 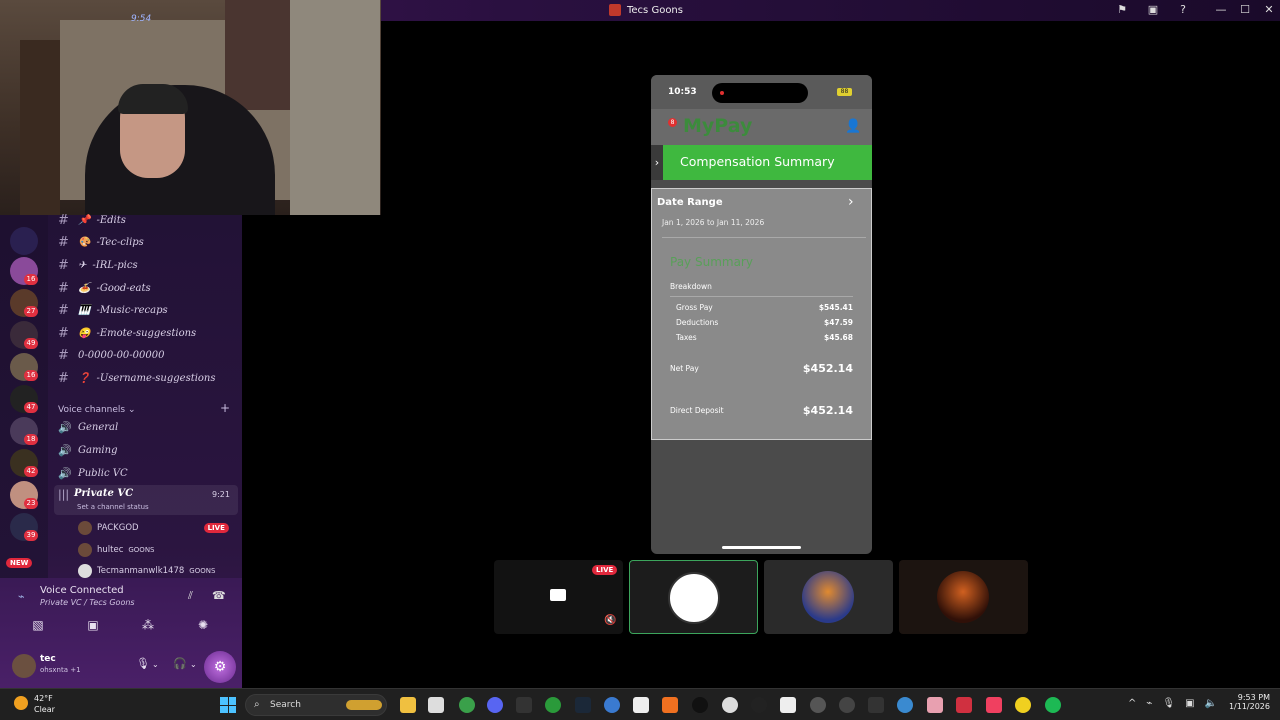 What do you see at coordinates (228, 705) in the screenshot?
I see `start-button` at bounding box center [228, 705].